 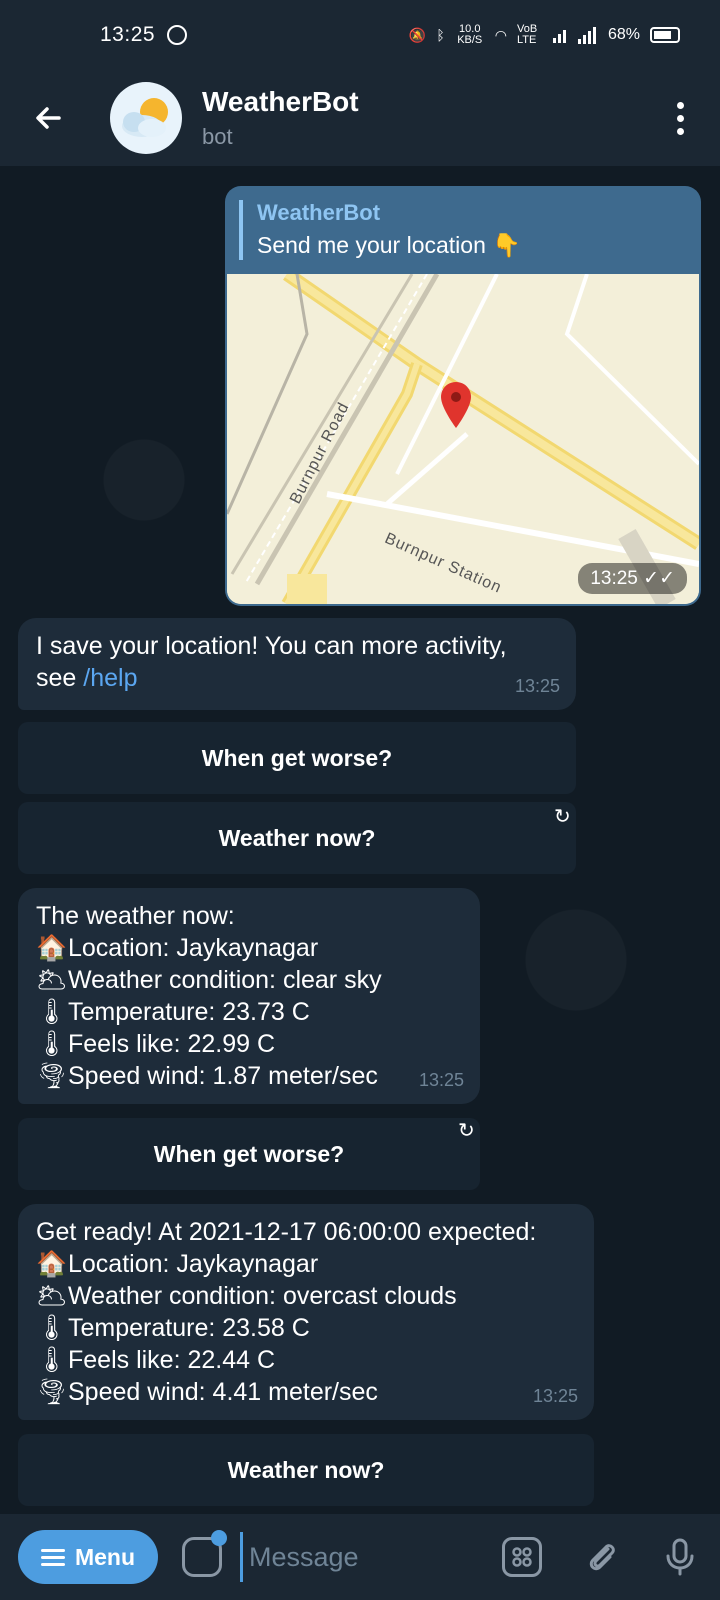 I want to click on mute-icon: 🔕, so click(x=417, y=34).